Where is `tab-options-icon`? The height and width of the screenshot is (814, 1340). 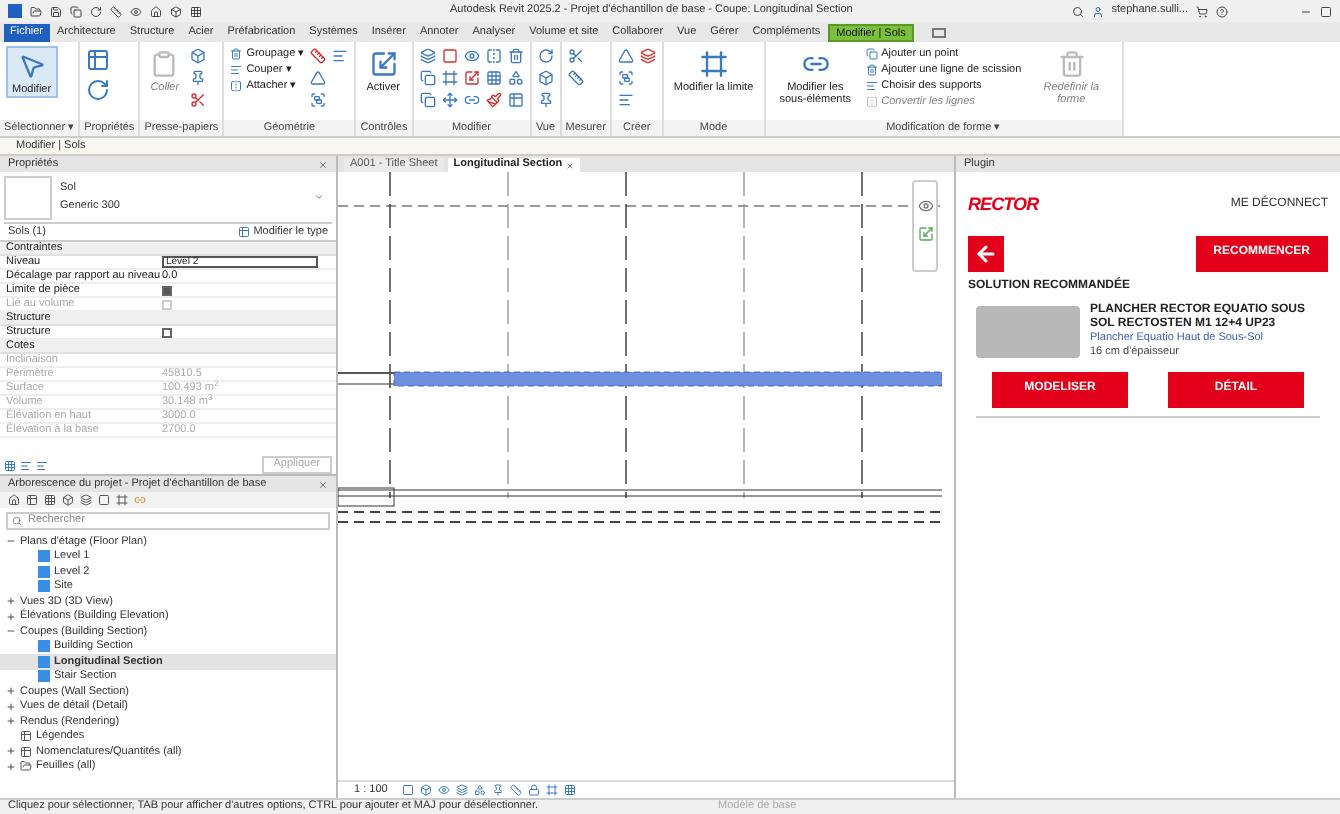 tab-options-icon is located at coordinates (938, 33).